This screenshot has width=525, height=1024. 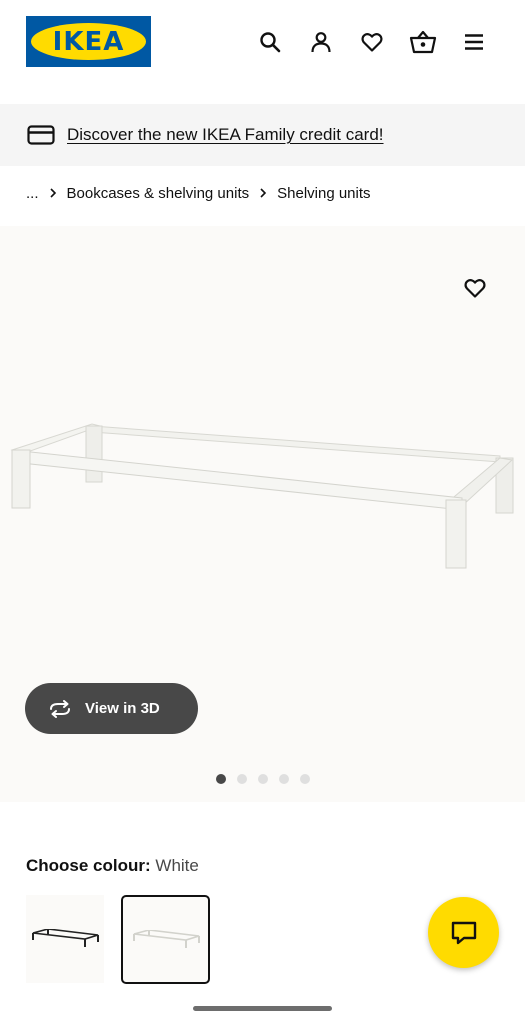 I want to click on shopping-bag-icon, so click(x=423, y=42).